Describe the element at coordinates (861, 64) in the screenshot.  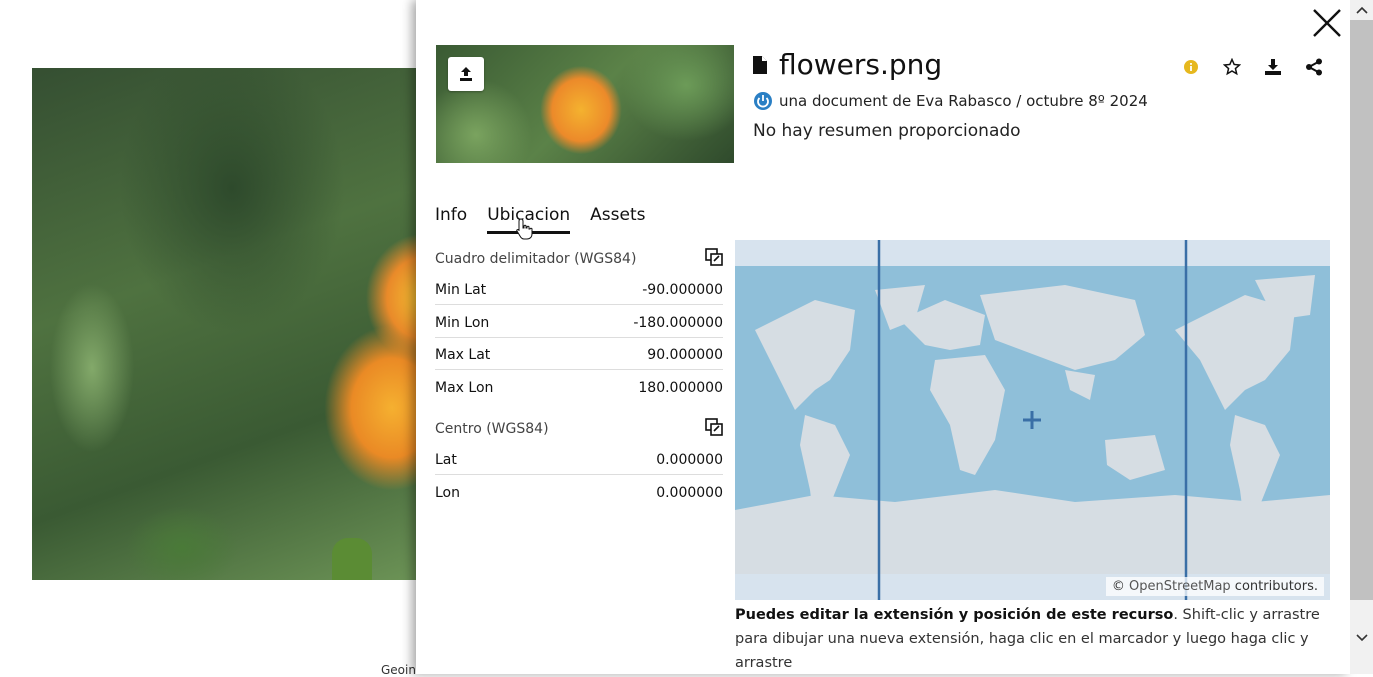
I see `page-title: flowers.png` at that location.